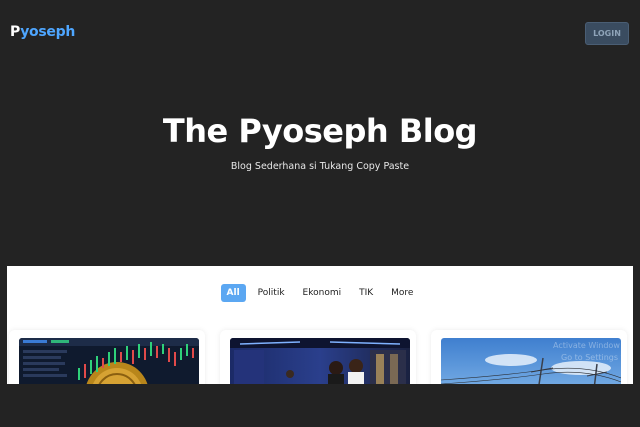 The image size is (640, 427). Describe the element at coordinates (366, 293) in the screenshot. I see `tab-tik: TIK` at that location.